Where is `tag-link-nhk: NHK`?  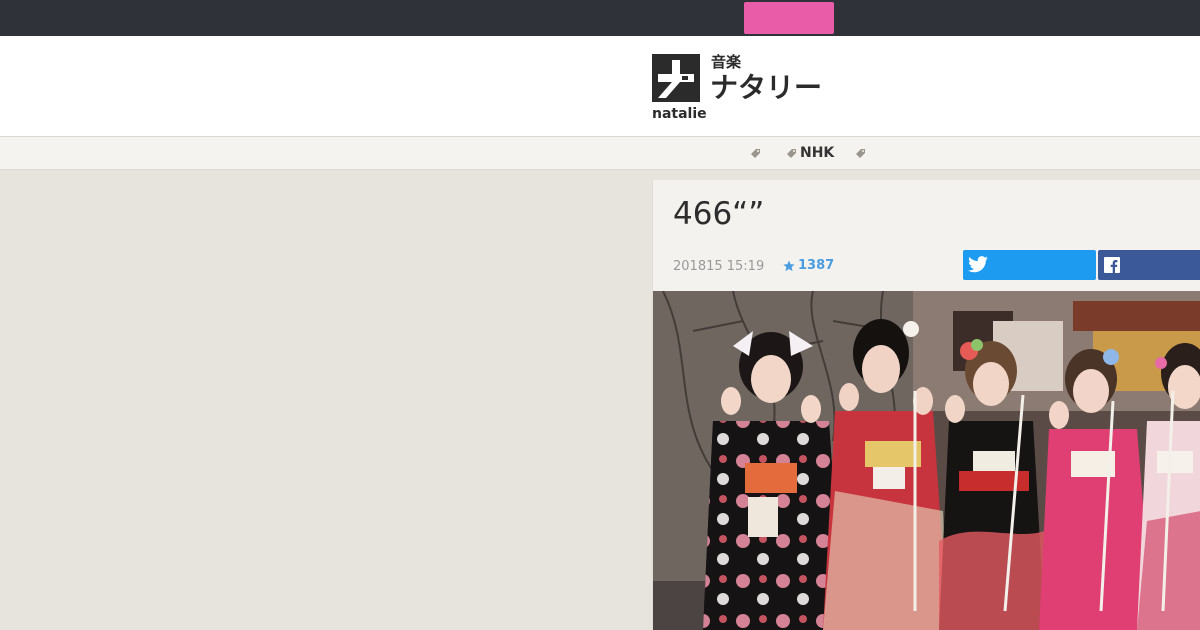 tag-link-nhk: NHK is located at coordinates (810, 153).